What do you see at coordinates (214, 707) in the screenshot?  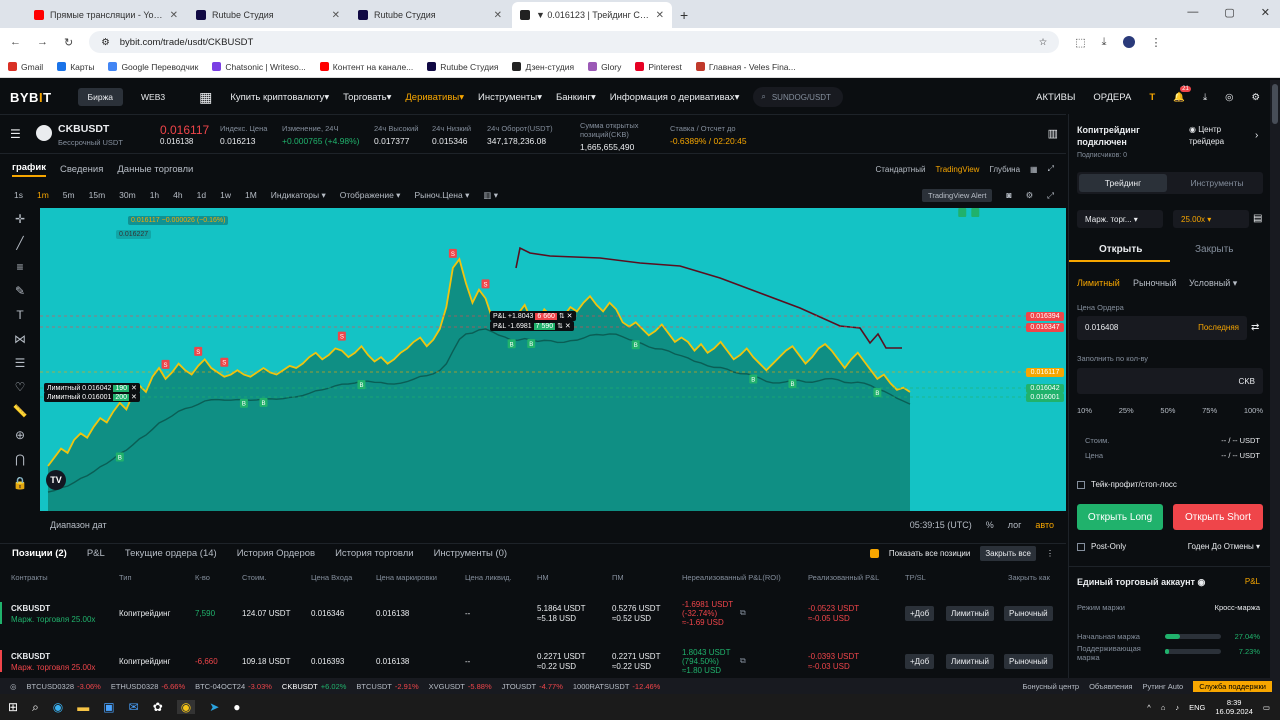 I see `telegram-icon: ➤` at bounding box center [214, 707].